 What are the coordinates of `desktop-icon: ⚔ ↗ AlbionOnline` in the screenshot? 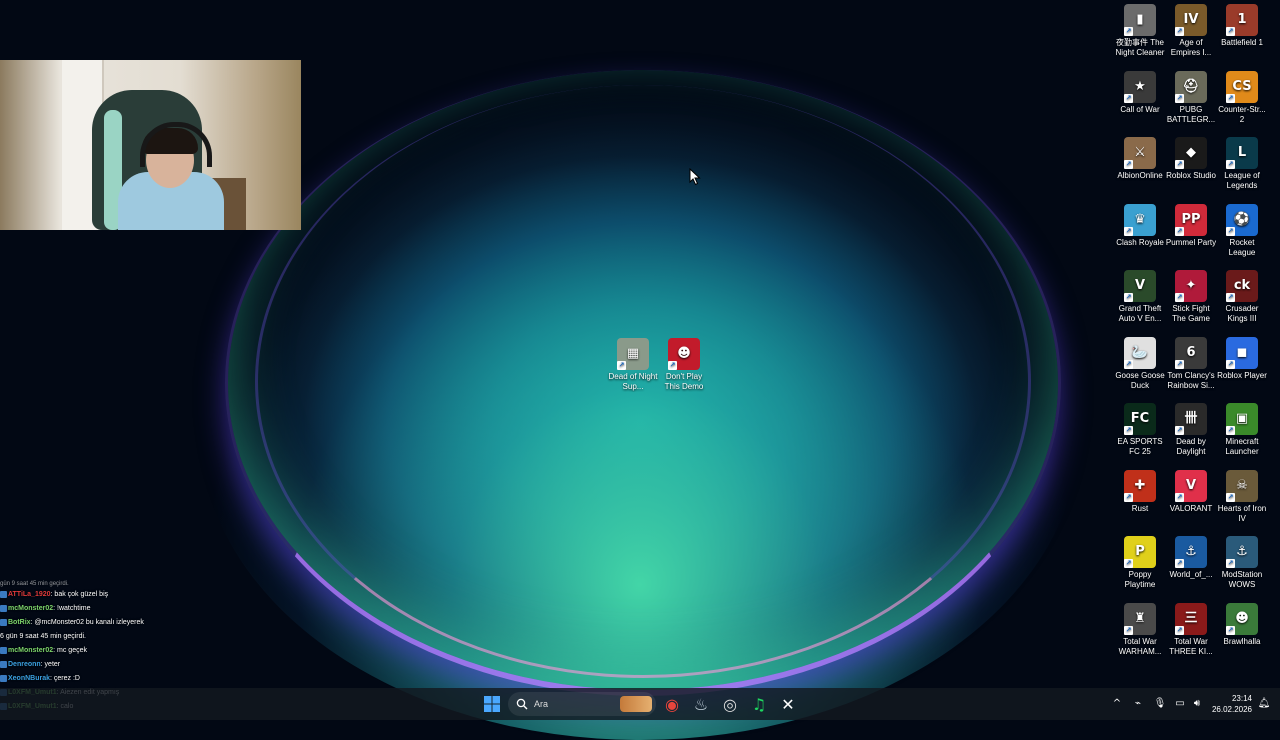 It's located at (1140, 159).